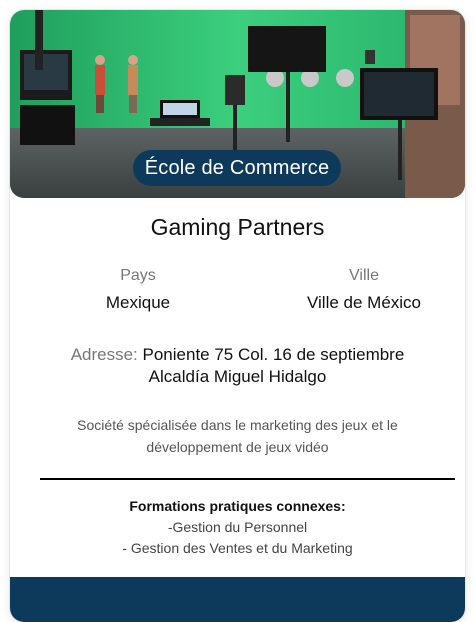  I want to click on formation-item: - Gestion des Ventes et du Marketing, so click(237, 548).